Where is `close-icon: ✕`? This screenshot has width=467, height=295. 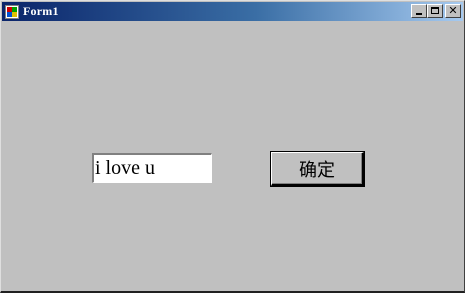 close-icon: ✕ is located at coordinates (453, 10).